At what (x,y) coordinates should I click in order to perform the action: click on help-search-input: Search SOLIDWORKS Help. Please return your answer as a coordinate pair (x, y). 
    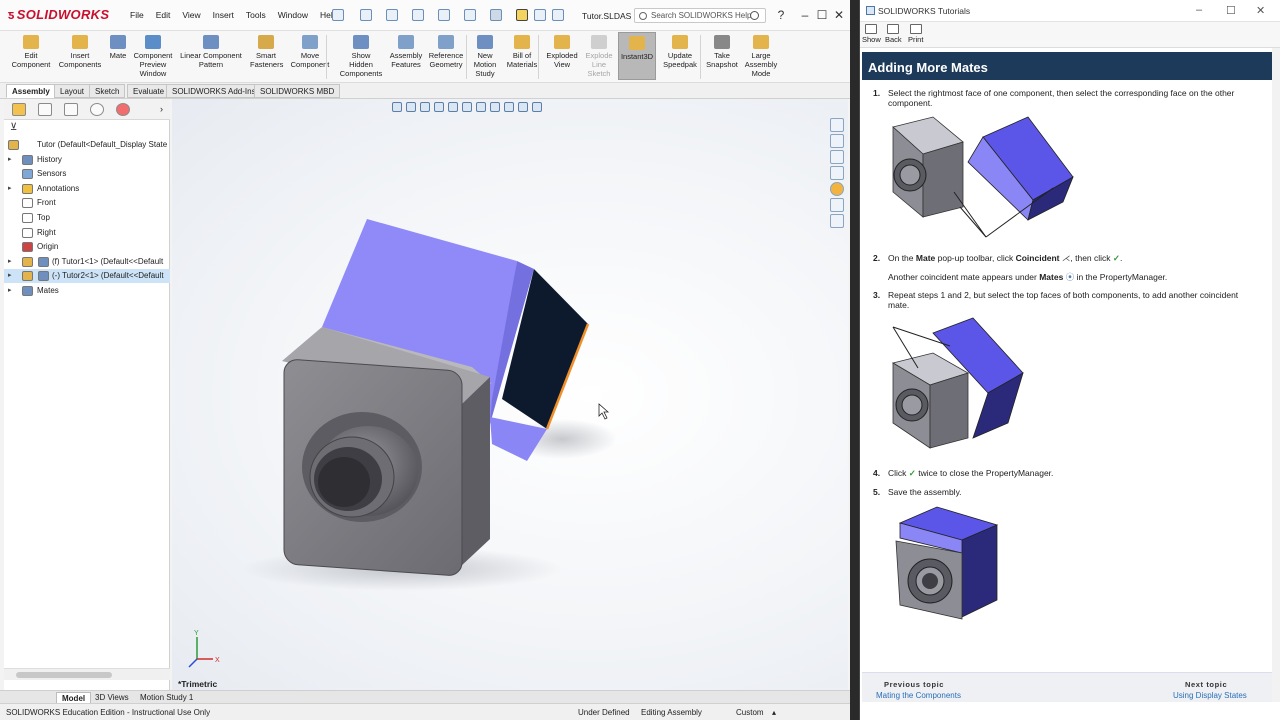
    Looking at the image, I should click on (700, 15).